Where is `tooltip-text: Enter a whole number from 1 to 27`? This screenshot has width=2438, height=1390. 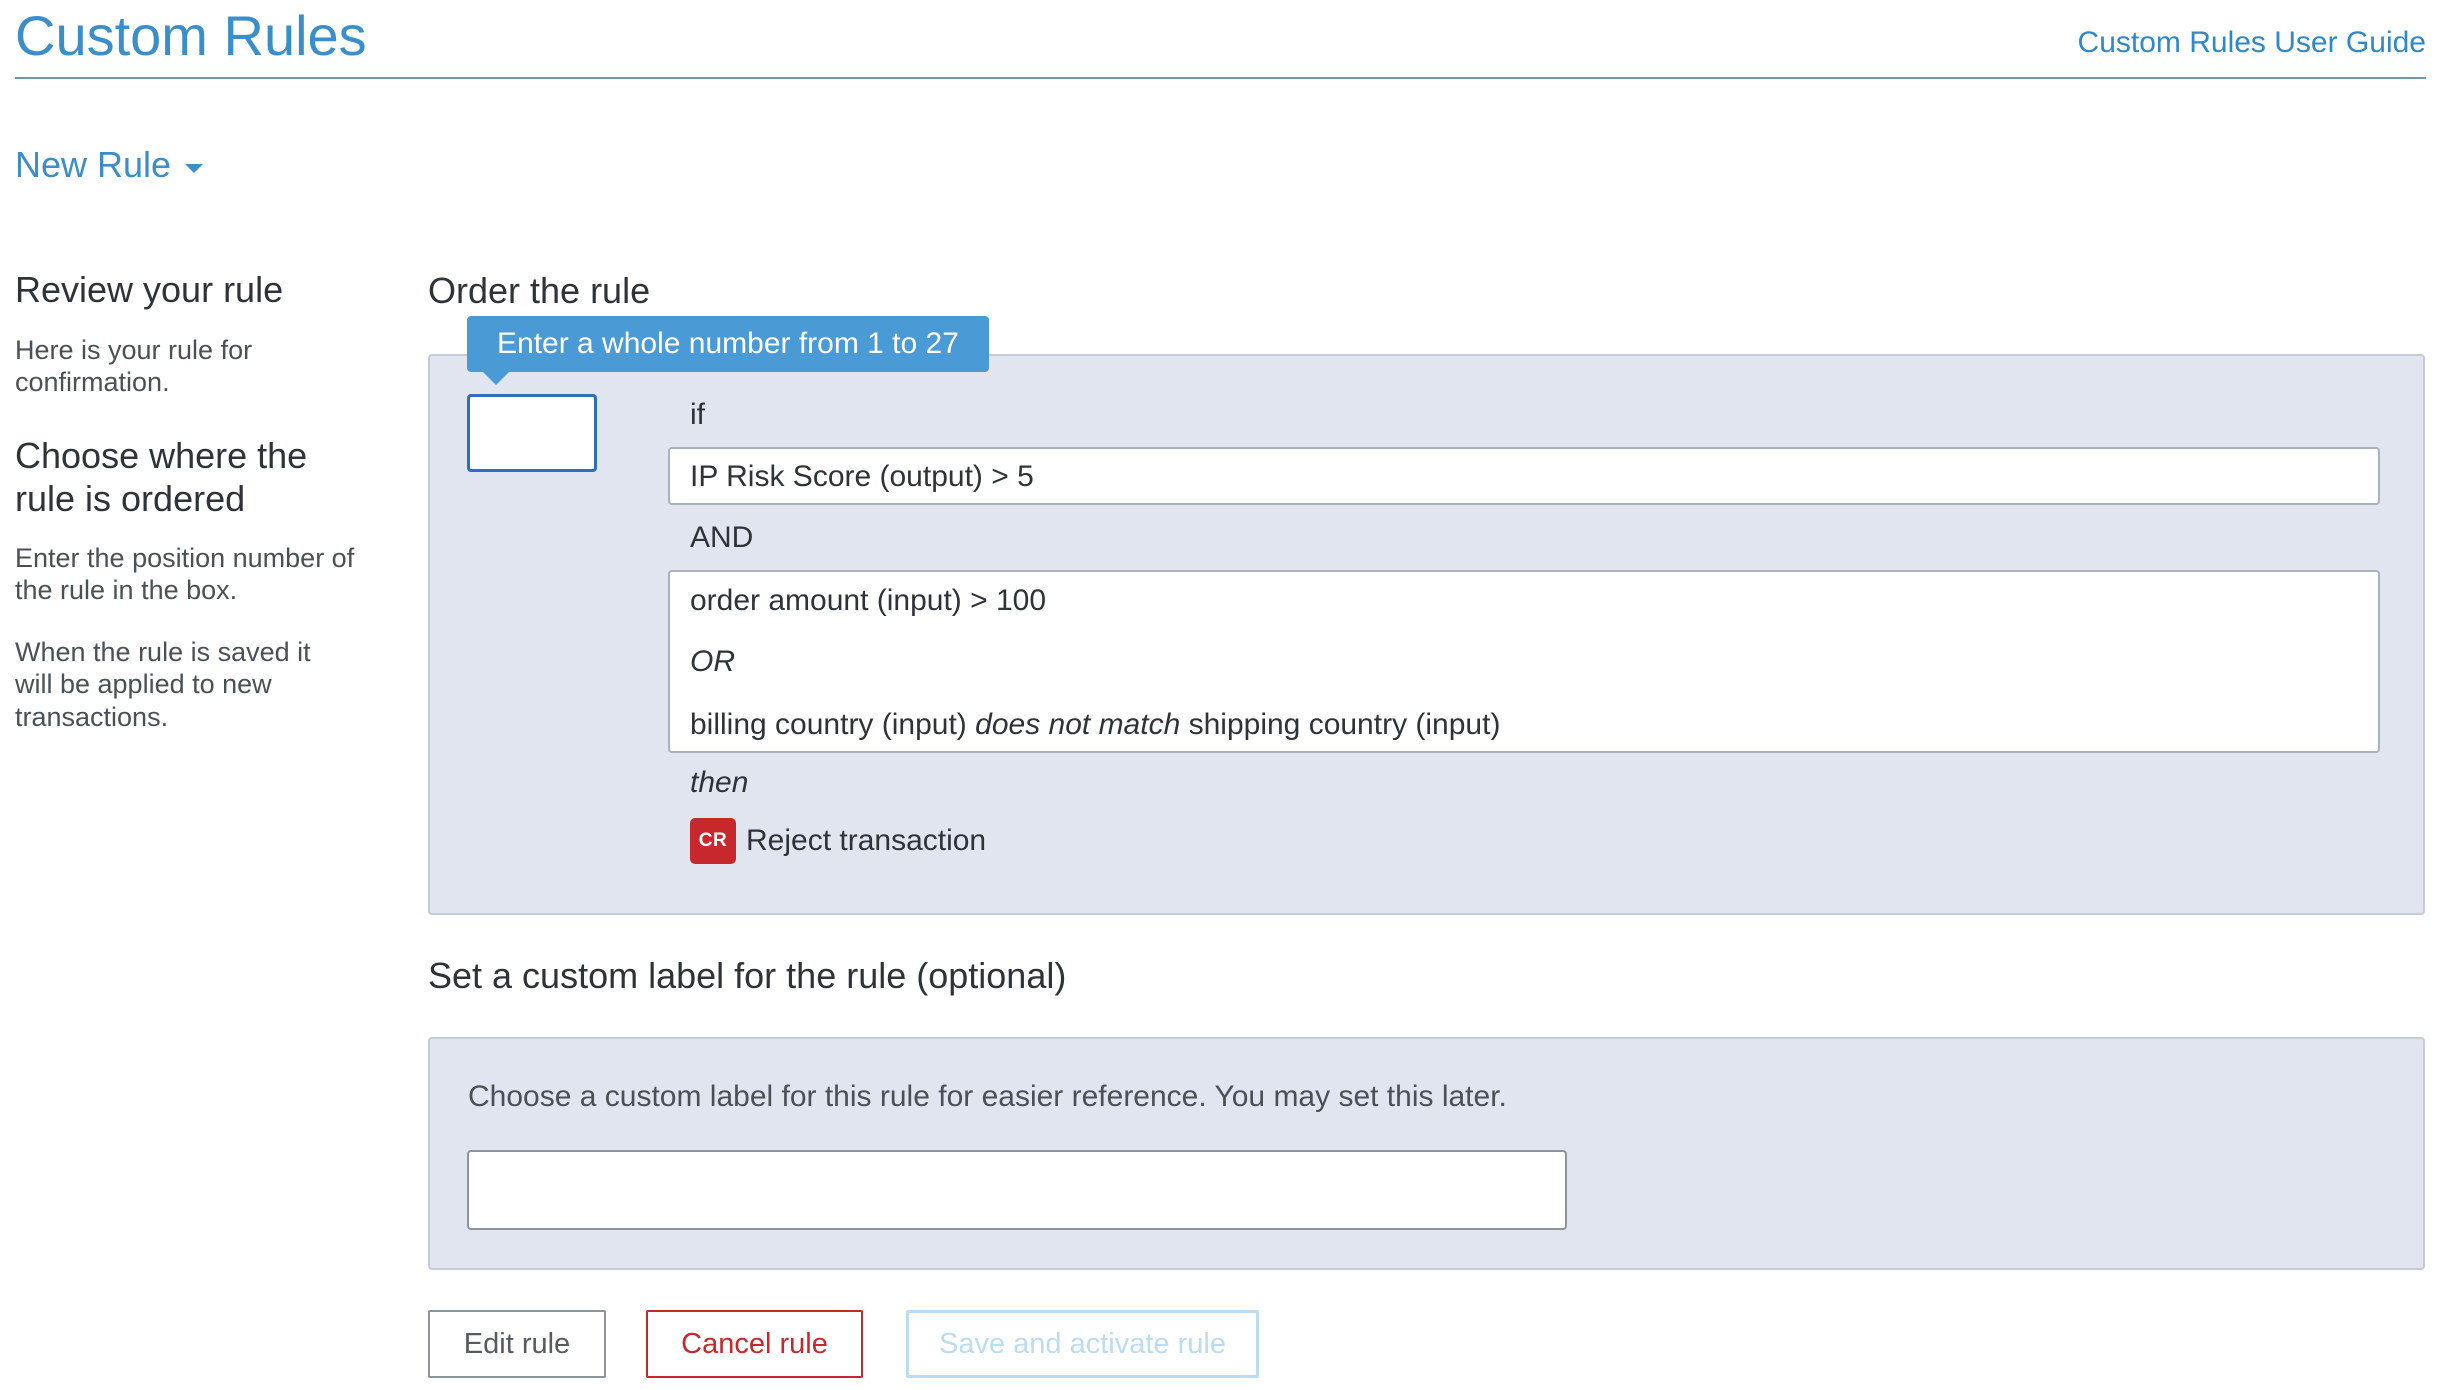
tooltip-text: Enter a whole number from 1 to 27 is located at coordinates (728, 343).